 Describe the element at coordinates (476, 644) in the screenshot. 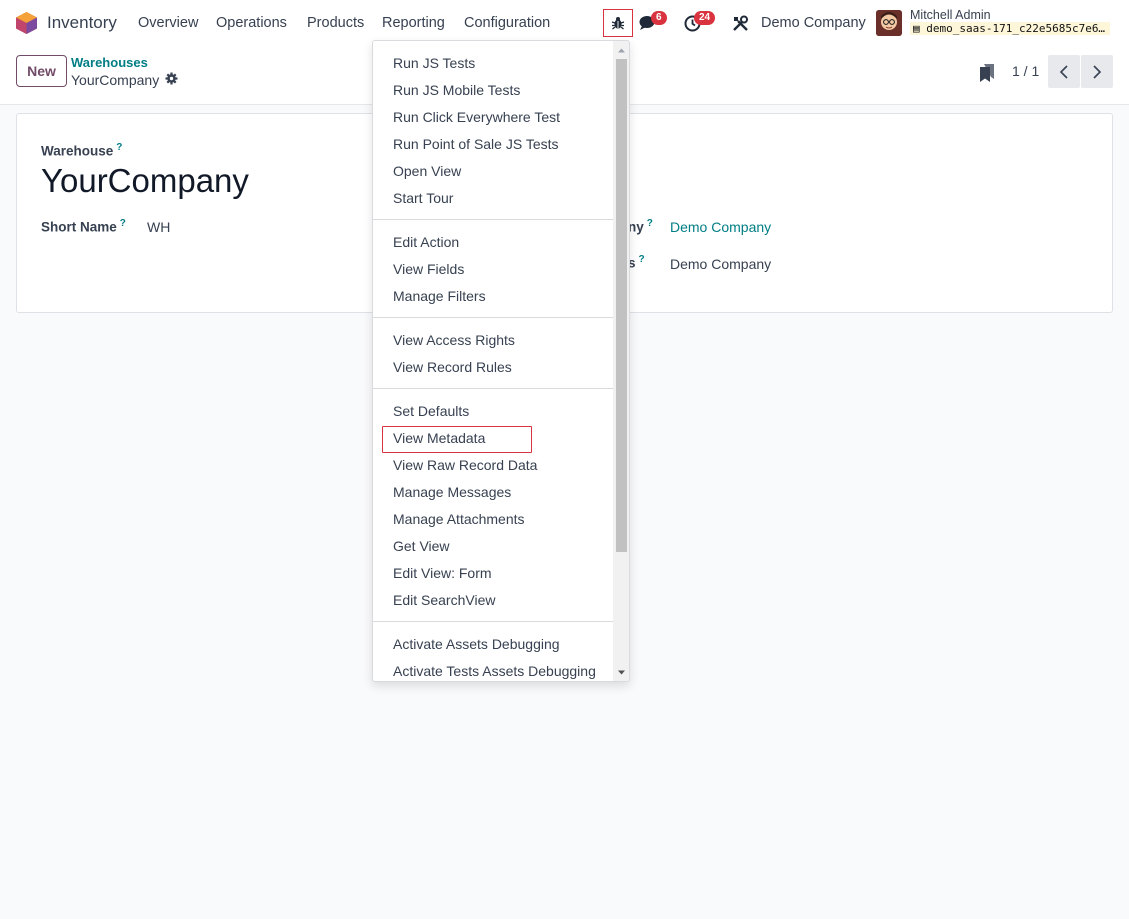

I see `menu-item-activate-assets-debugging: Activate Assets Debugging` at that location.